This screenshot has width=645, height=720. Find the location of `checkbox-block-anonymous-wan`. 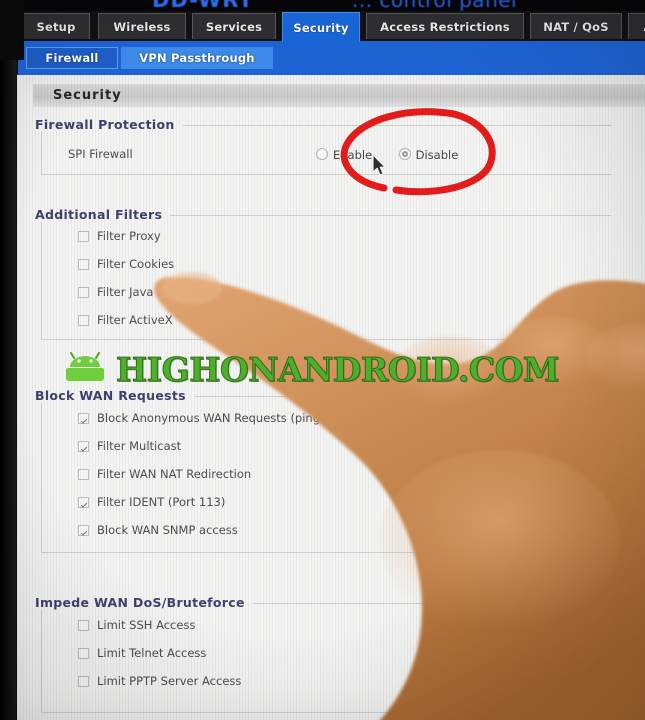

checkbox-block-anonymous-wan is located at coordinates (83, 418).